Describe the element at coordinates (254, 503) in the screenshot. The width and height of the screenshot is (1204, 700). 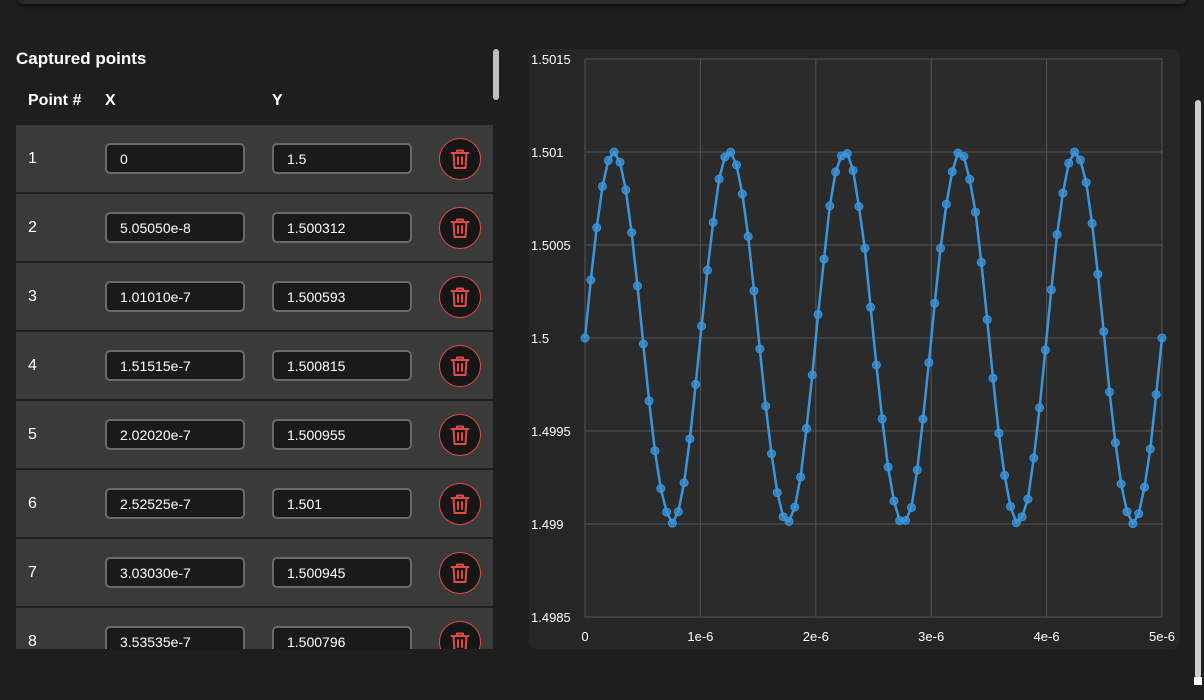
I see `table-row: 6` at that location.